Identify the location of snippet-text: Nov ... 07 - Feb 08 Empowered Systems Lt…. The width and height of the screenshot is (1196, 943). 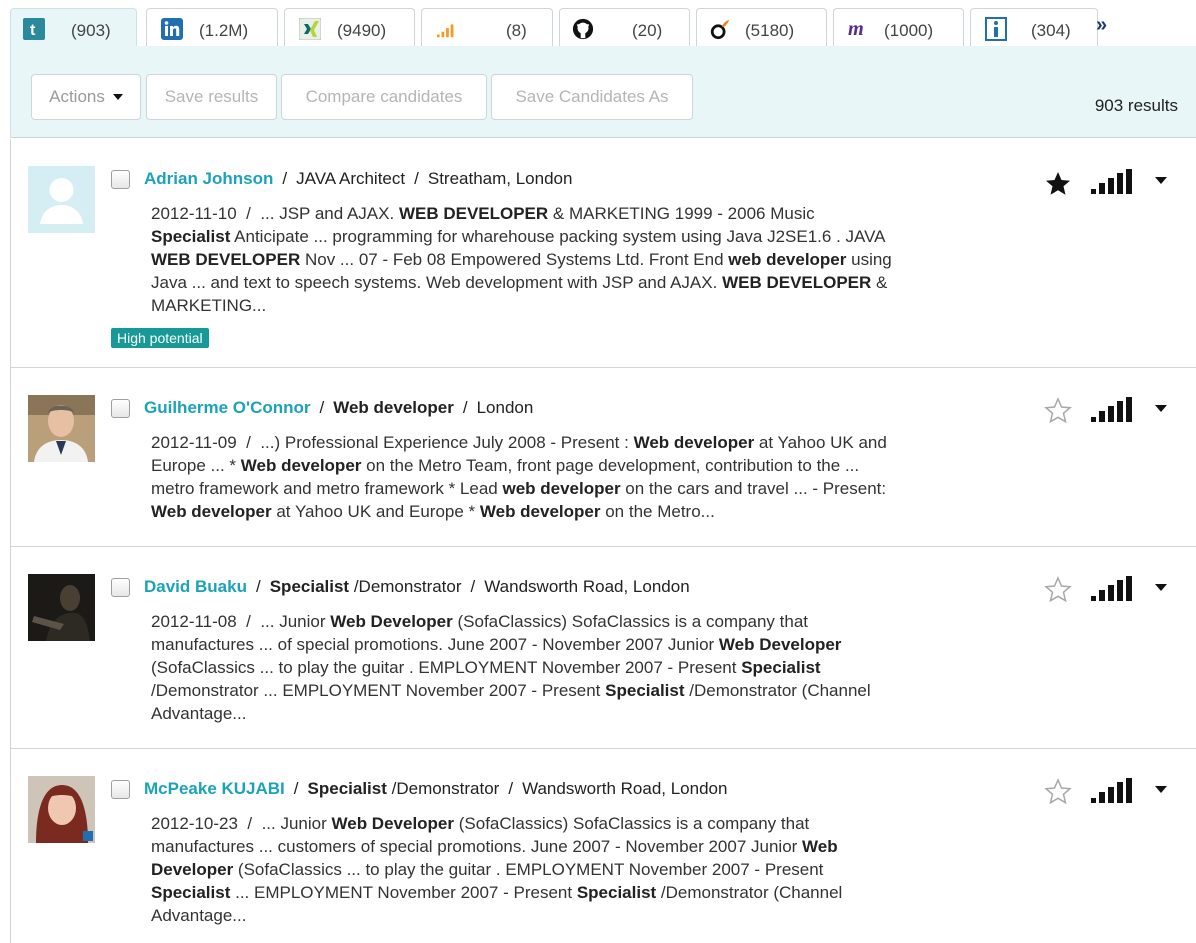
(514, 259).